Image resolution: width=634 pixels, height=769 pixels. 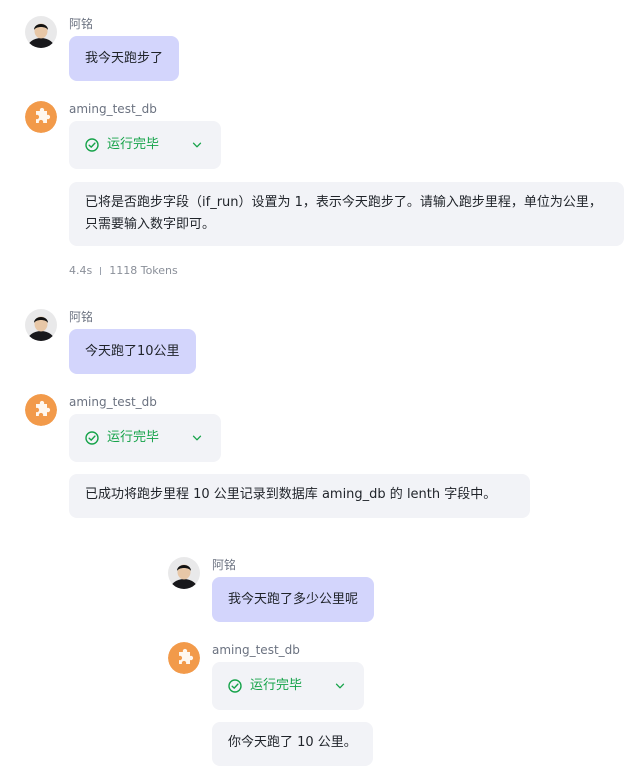 I want to click on response-duration: 4.4s, so click(x=81, y=270).